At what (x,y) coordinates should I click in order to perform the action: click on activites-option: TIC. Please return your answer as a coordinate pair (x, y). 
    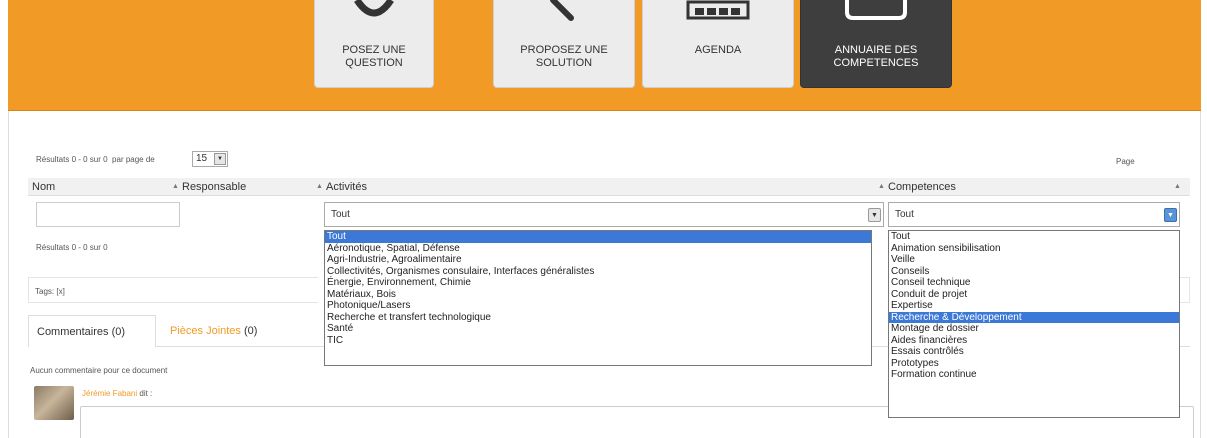
    Looking at the image, I should click on (598, 341).